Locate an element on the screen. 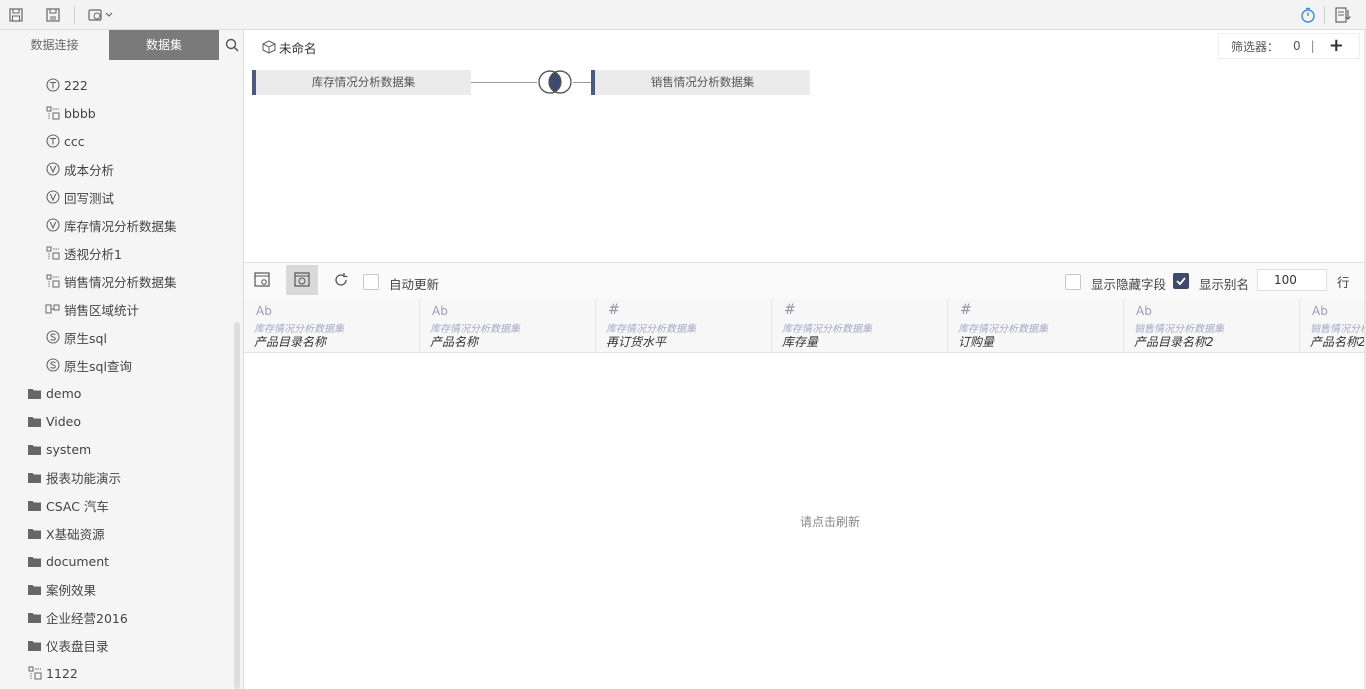  export-icon is located at coordinates (1343, 15).